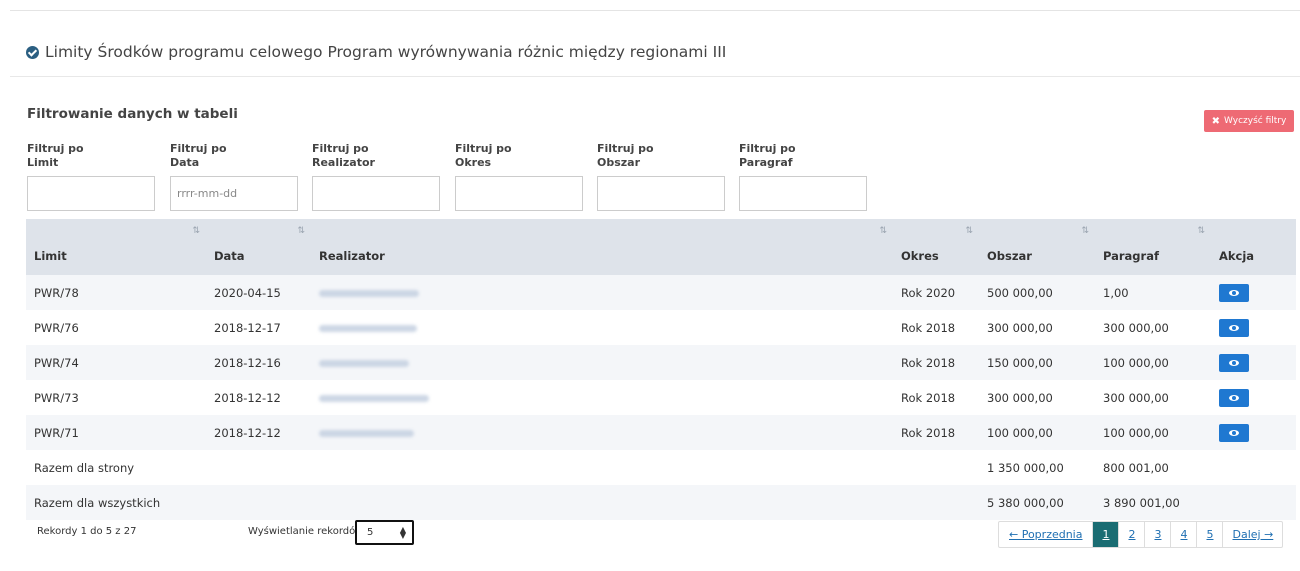 The height and width of the screenshot is (571, 1300). What do you see at coordinates (56, 397) in the screenshot?
I see `cell-limit: PWR/73` at bounding box center [56, 397].